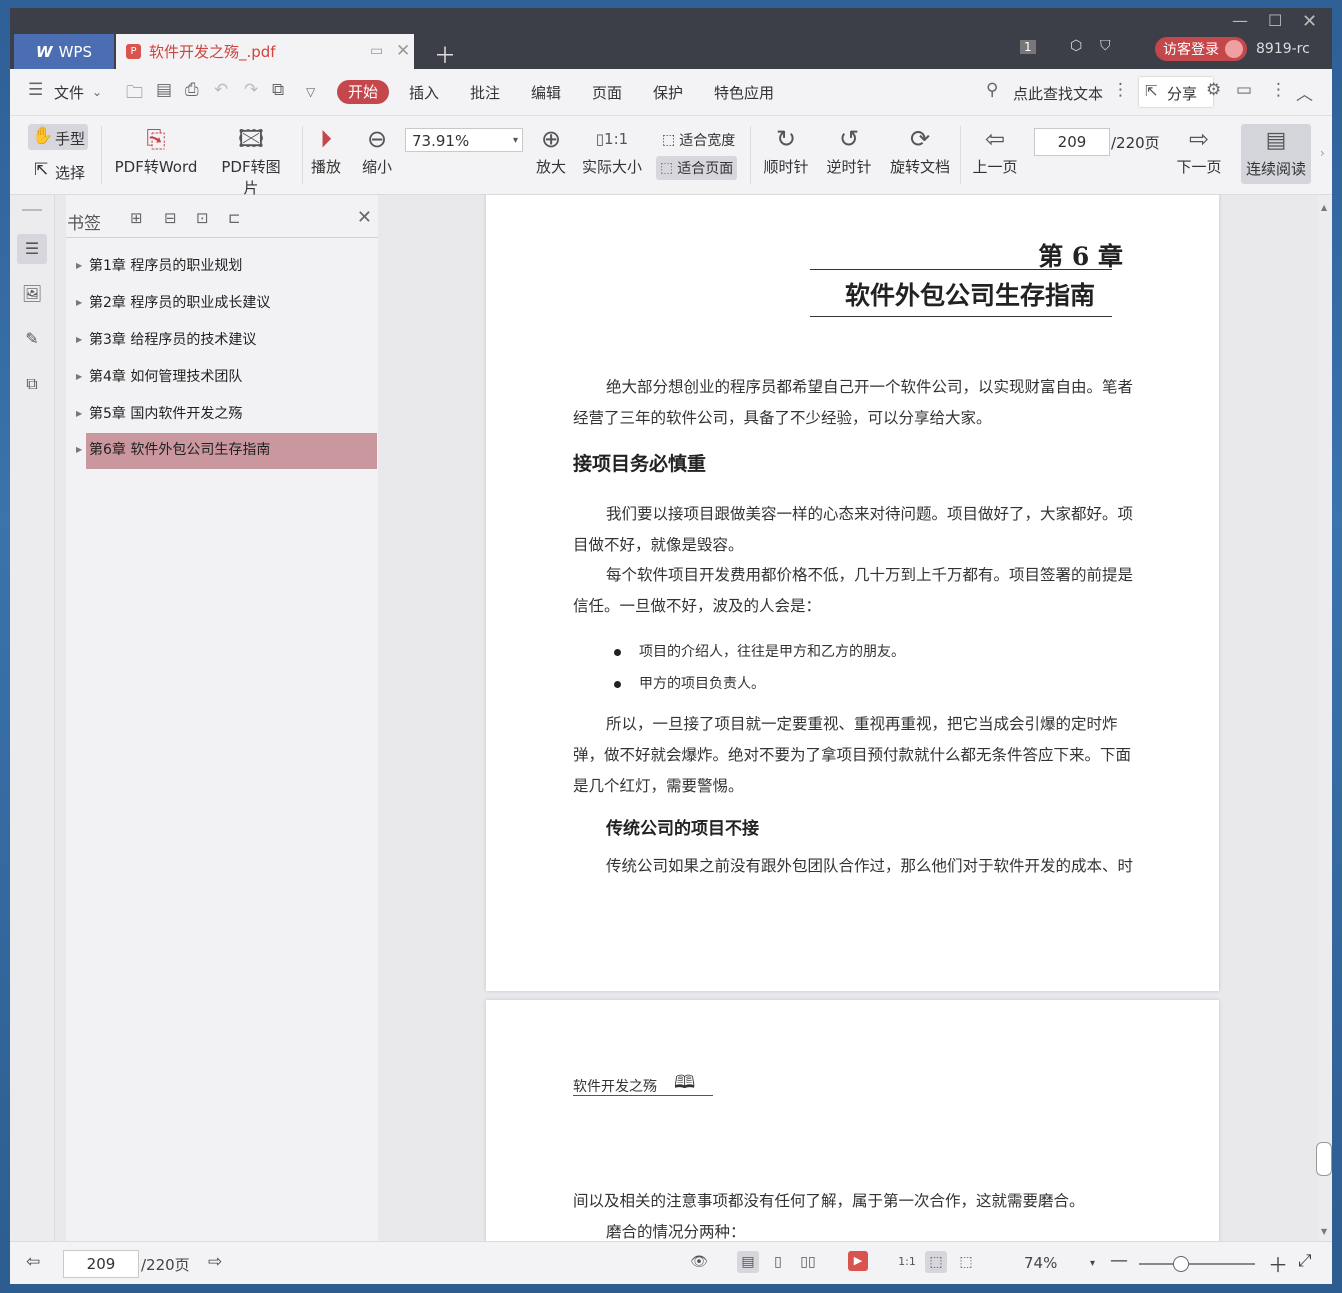 The image size is (1342, 1293). What do you see at coordinates (748, 1262) in the screenshot?
I see `single-page-view-icon: ▤` at bounding box center [748, 1262].